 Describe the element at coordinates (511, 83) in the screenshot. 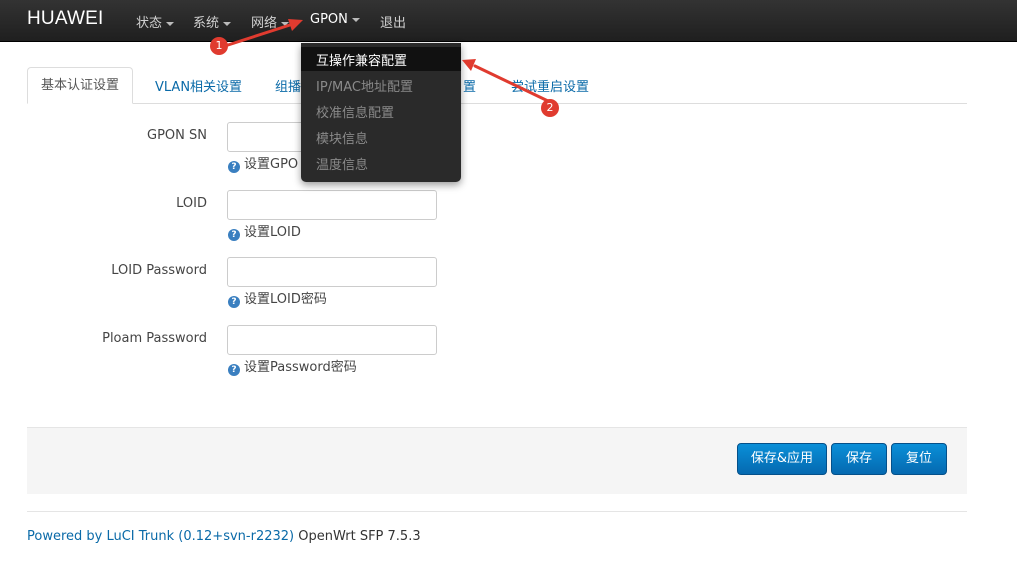

I see `arrow-2-line` at that location.